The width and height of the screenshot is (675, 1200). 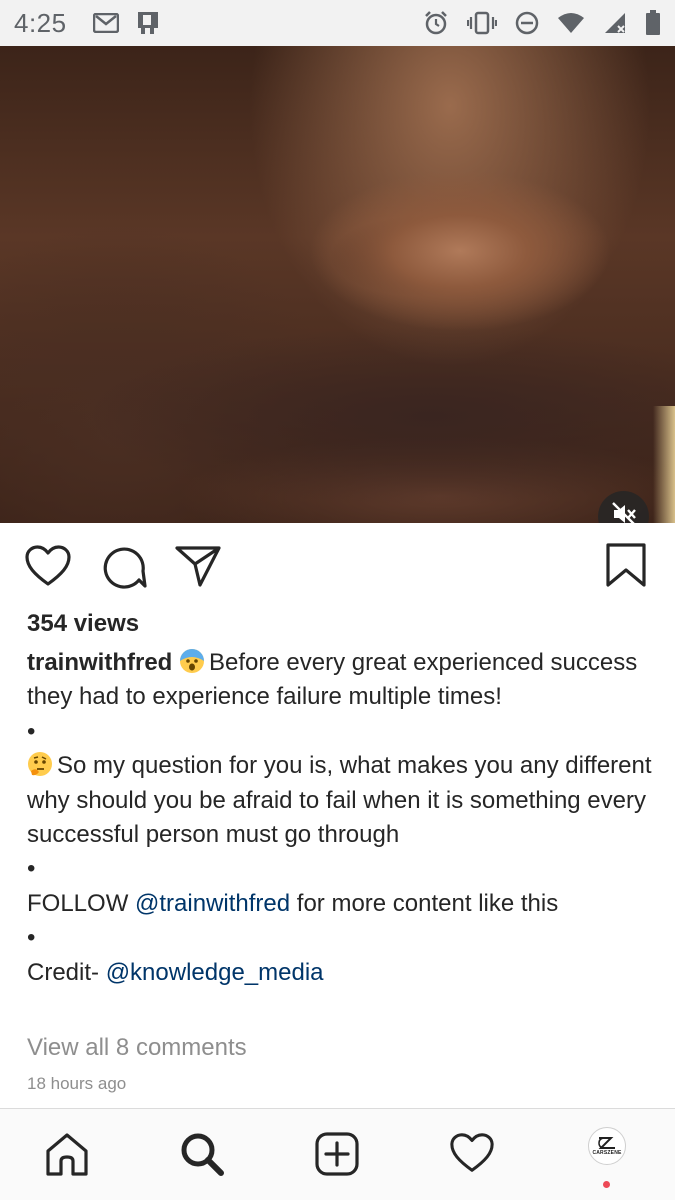 I want to click on bottom-navigation: CARSZENE, so click(x=337, y=1154).